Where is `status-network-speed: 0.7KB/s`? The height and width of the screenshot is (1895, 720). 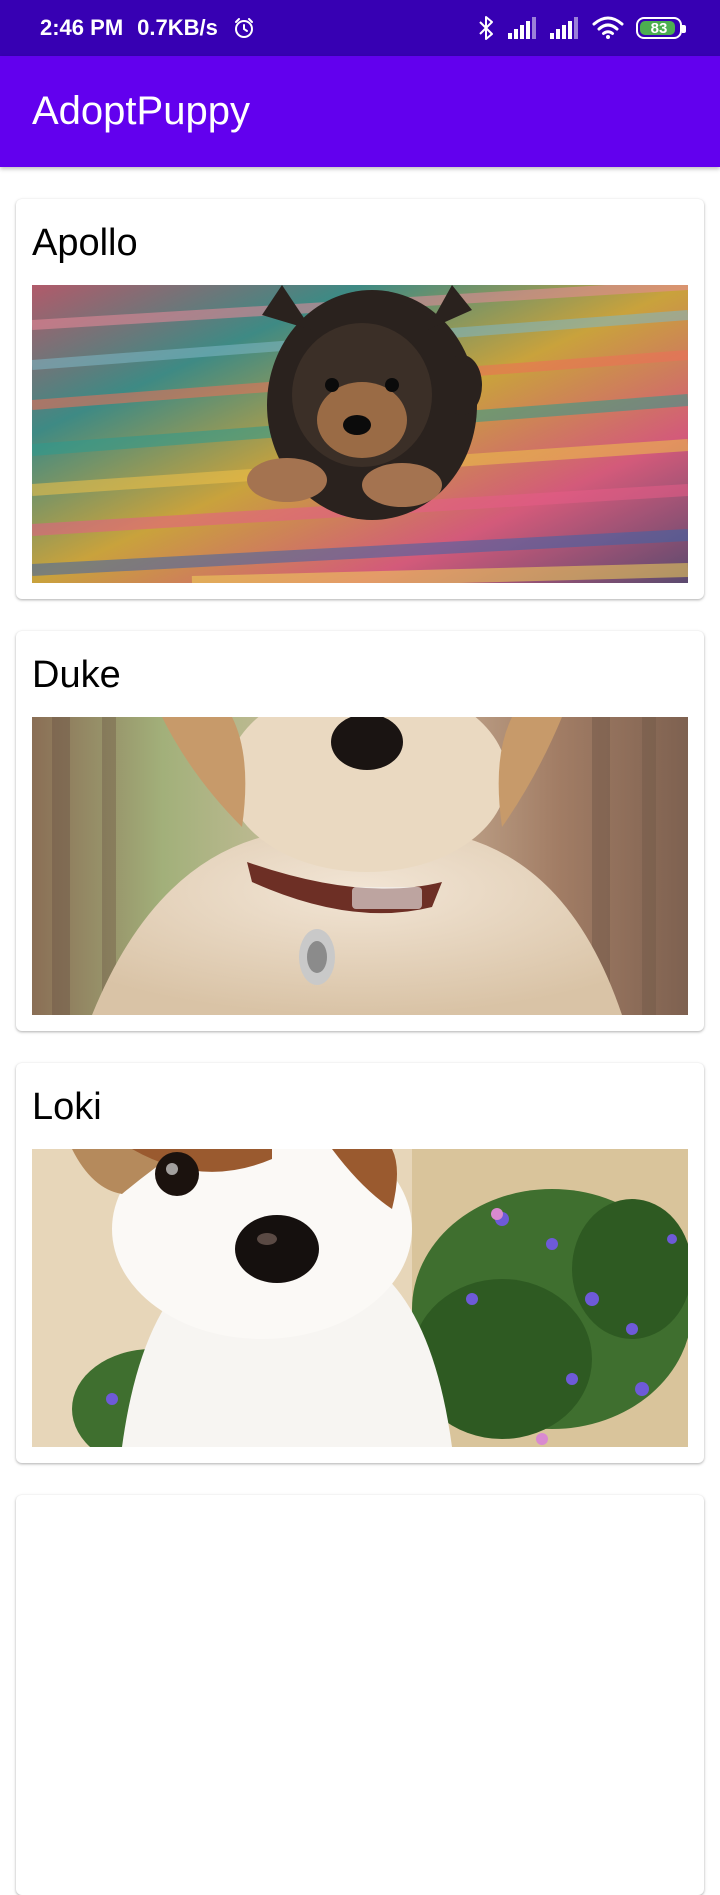 status-network-speed: 0.7KB/s is located at coordinates (177, 27).